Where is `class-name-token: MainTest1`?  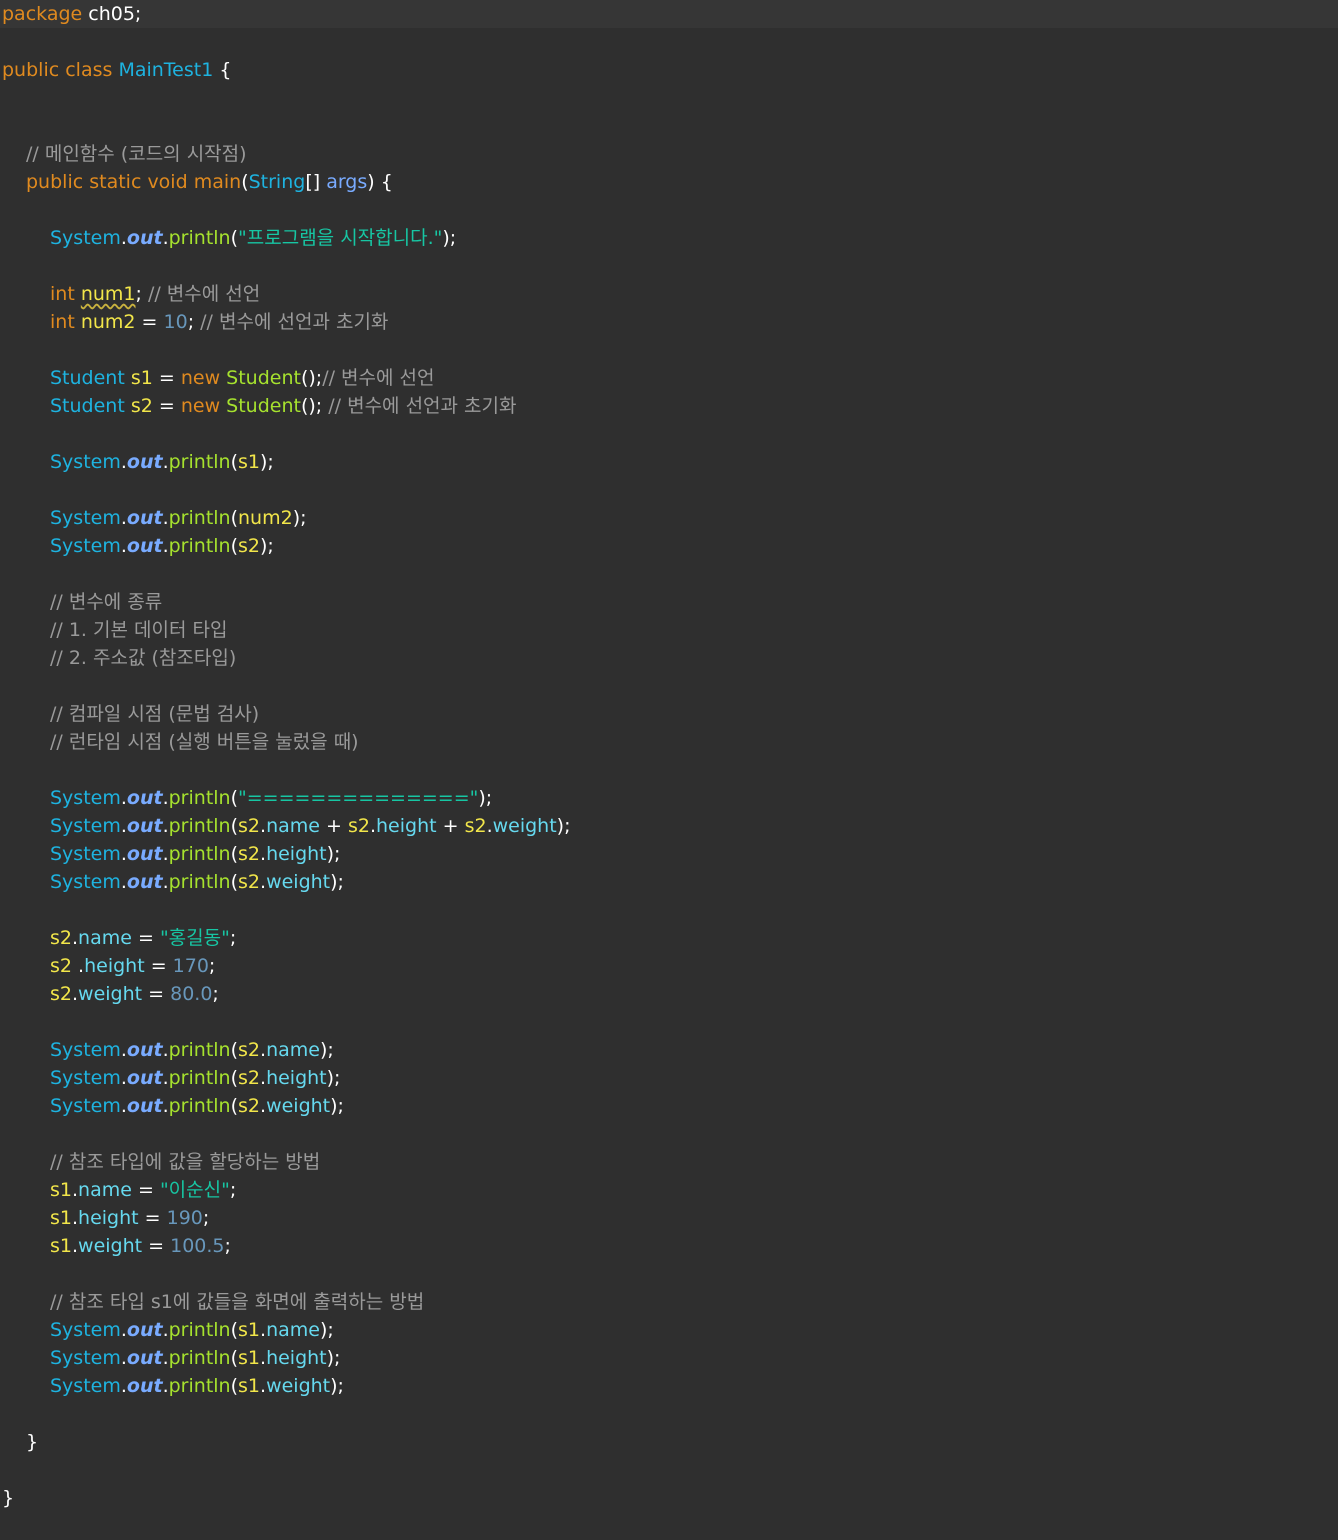
class-name-token: MainTest1 is located at coordinates (166, 70).